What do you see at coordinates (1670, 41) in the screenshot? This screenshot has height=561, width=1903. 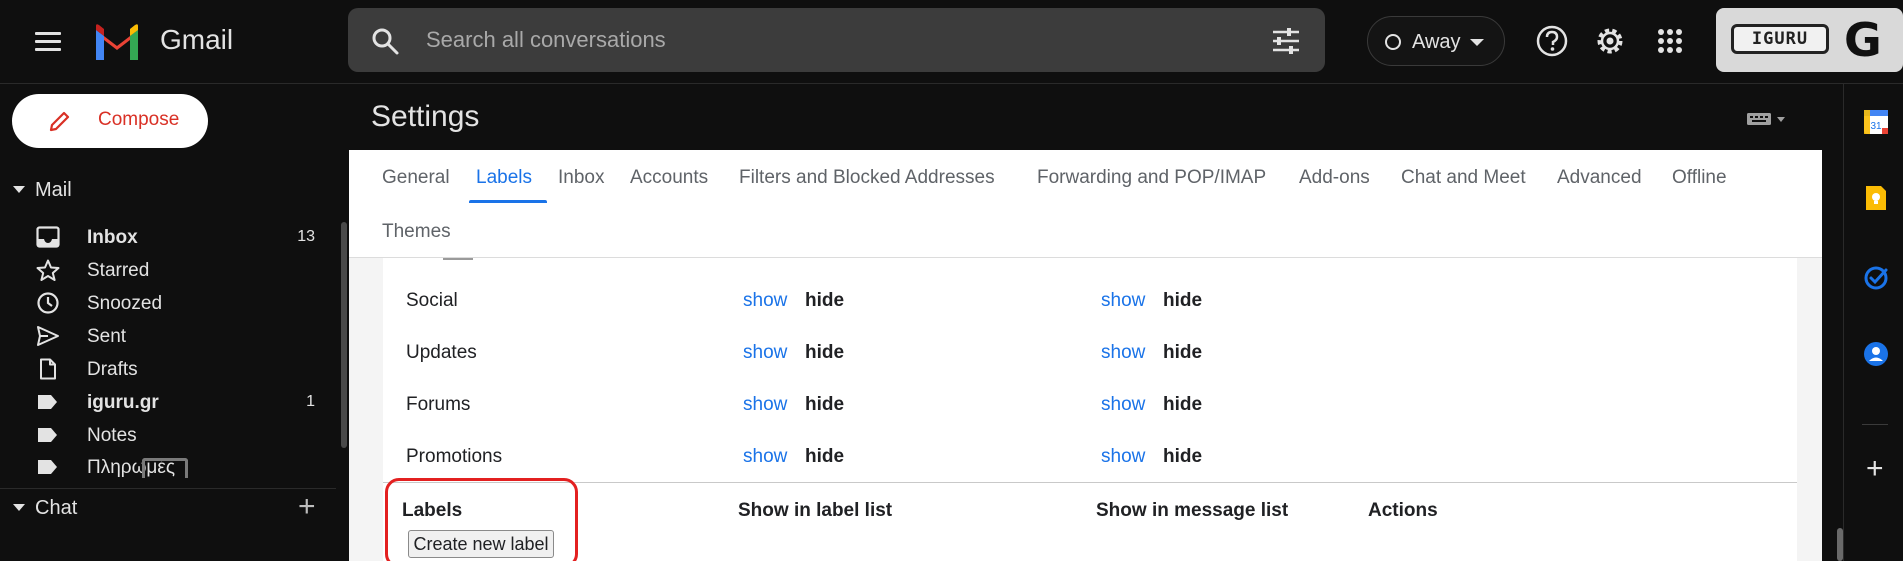 I see `apps-grid-icon` at bounding box center [1670, 41].